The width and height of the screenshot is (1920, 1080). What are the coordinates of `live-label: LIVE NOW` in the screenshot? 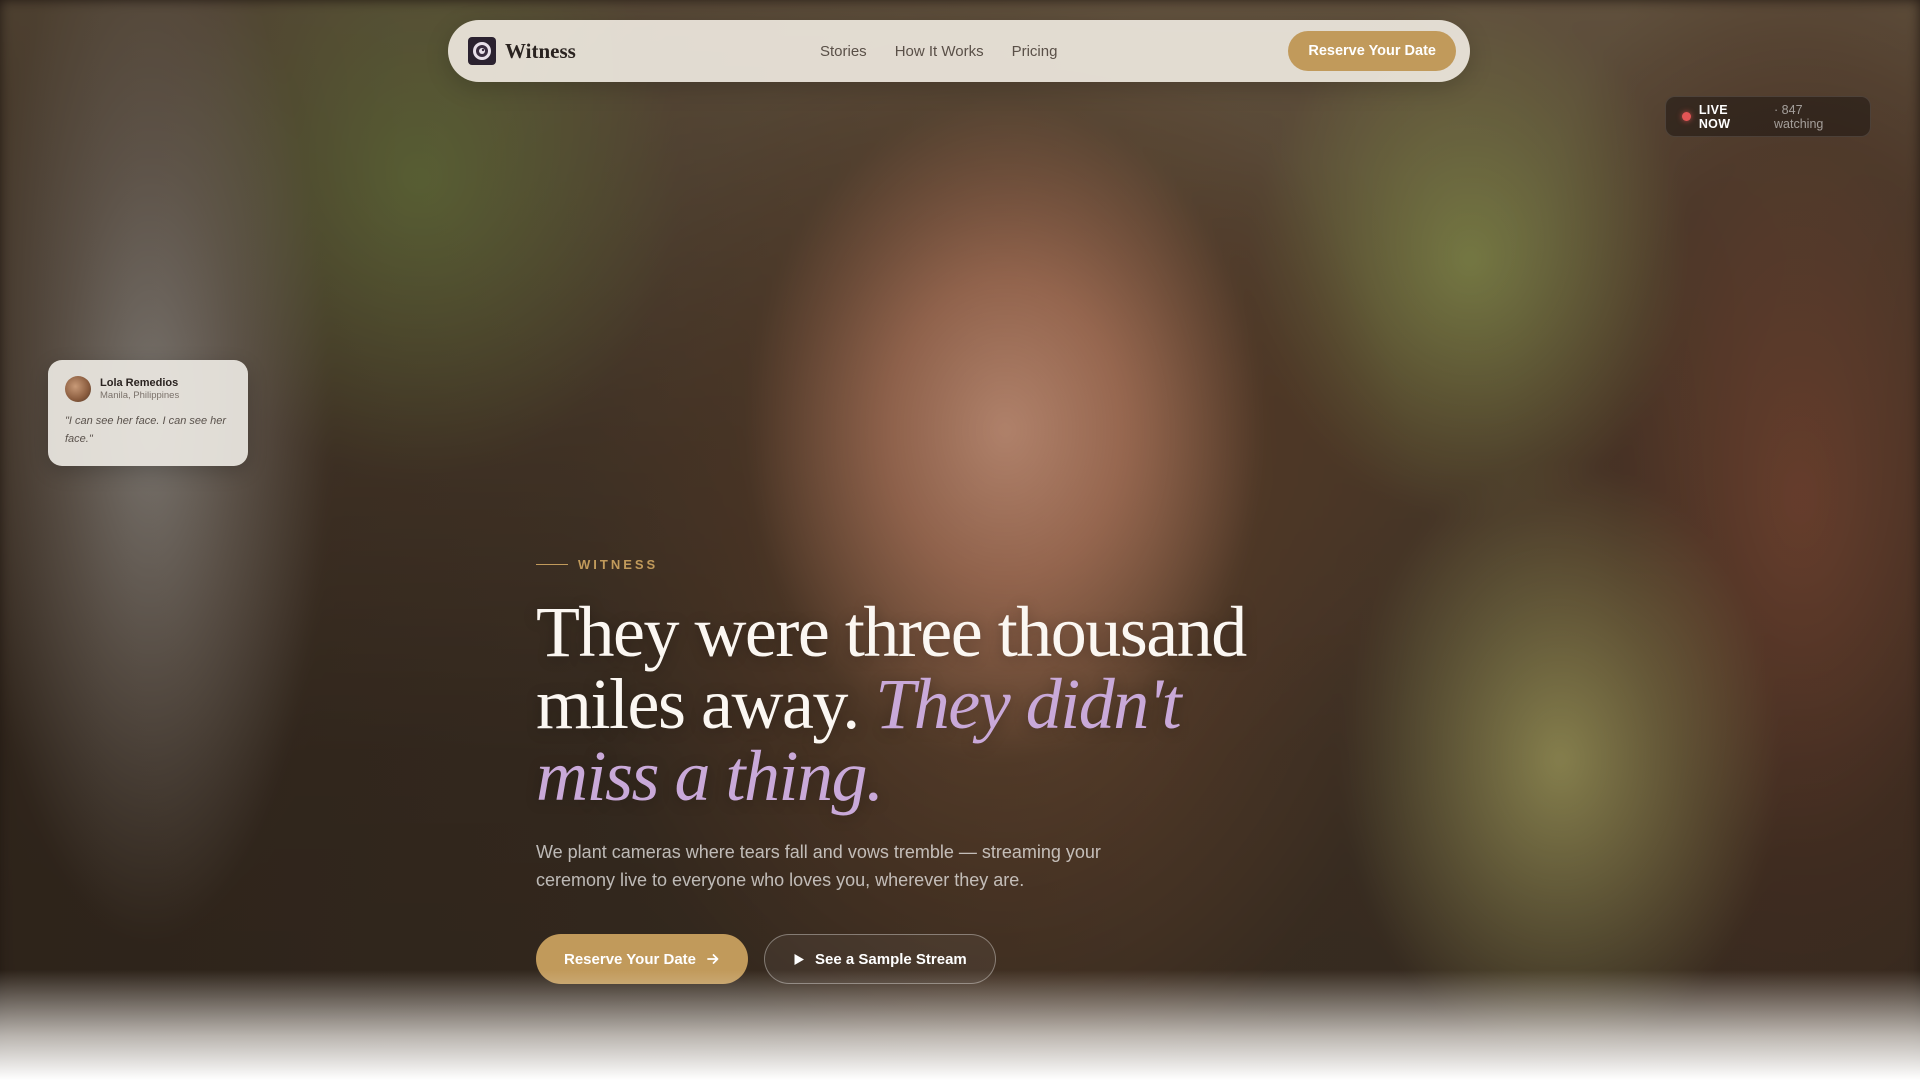 It's located at (1714, 116).